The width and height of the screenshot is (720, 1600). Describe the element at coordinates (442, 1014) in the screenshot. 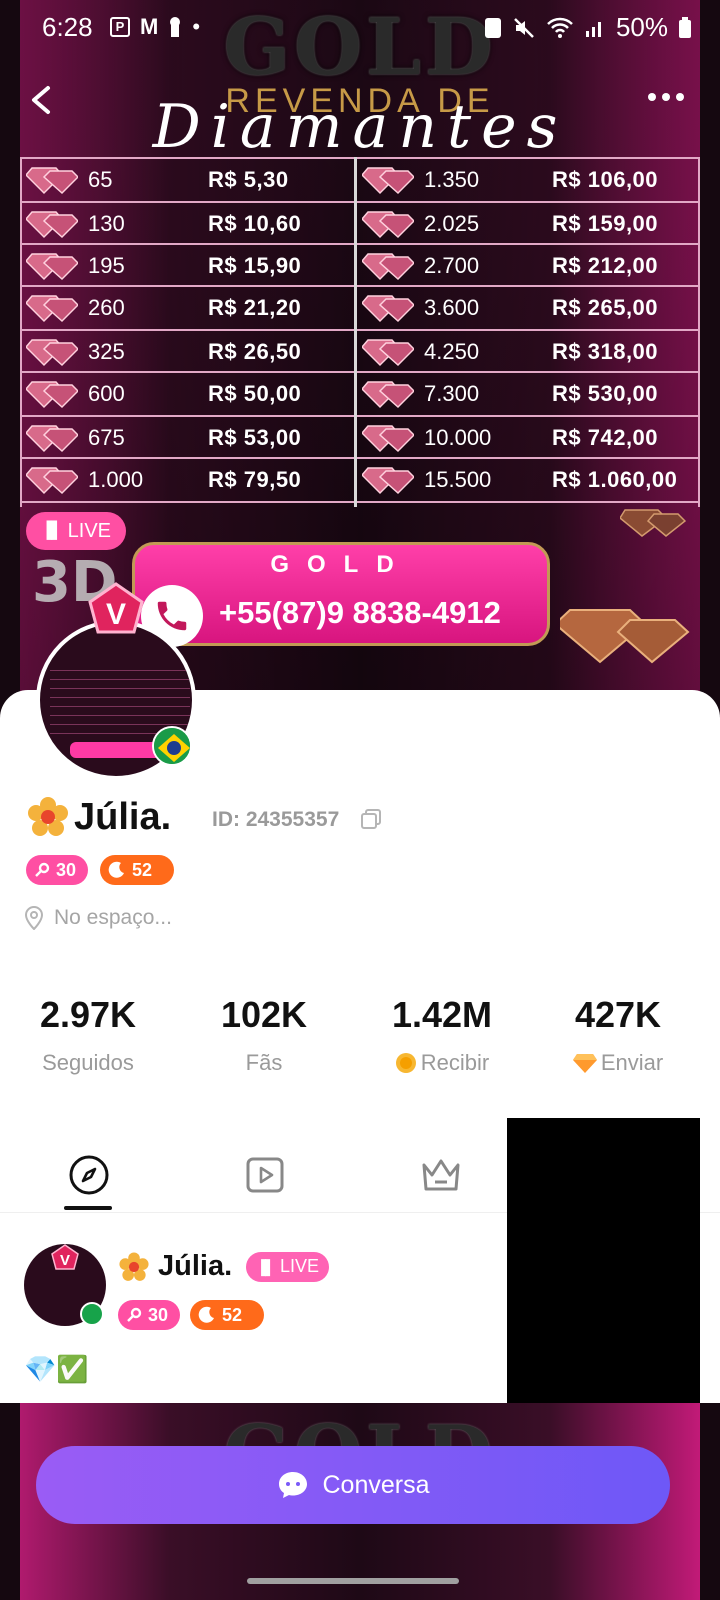

I see `stat-received-value: 1.42M` at that location.